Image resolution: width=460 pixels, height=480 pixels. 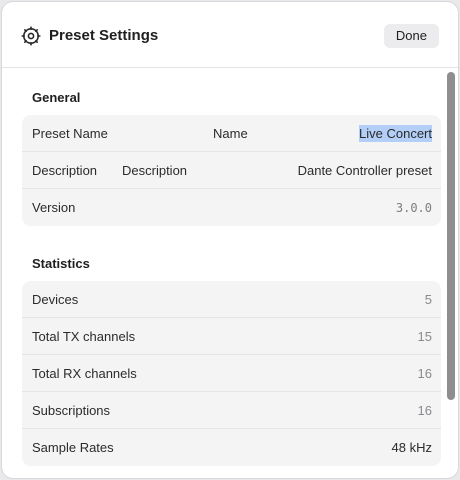 I want to click on version-value: 3.0.0, so click(x=413, y=208).